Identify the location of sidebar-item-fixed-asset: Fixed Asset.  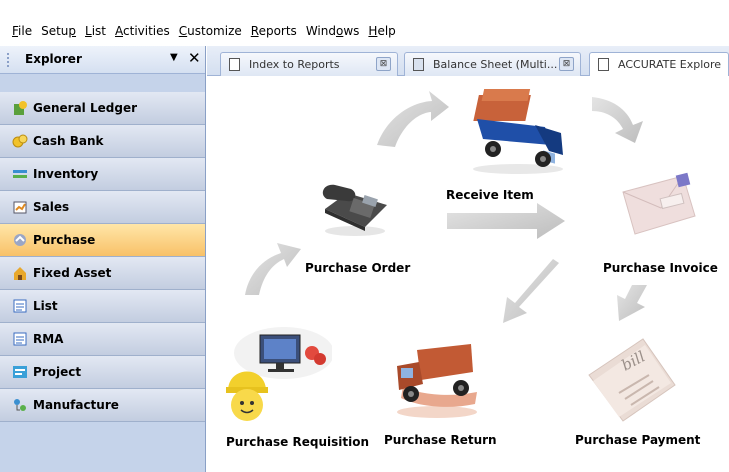
(102, 273).